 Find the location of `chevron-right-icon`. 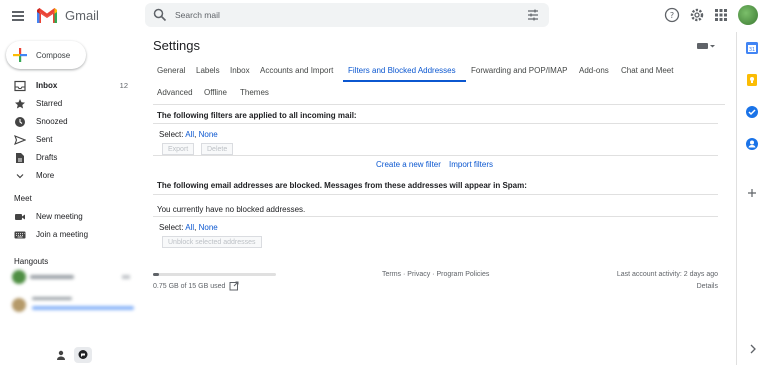

chevron-right-icon is located at coordinates (753, 349).